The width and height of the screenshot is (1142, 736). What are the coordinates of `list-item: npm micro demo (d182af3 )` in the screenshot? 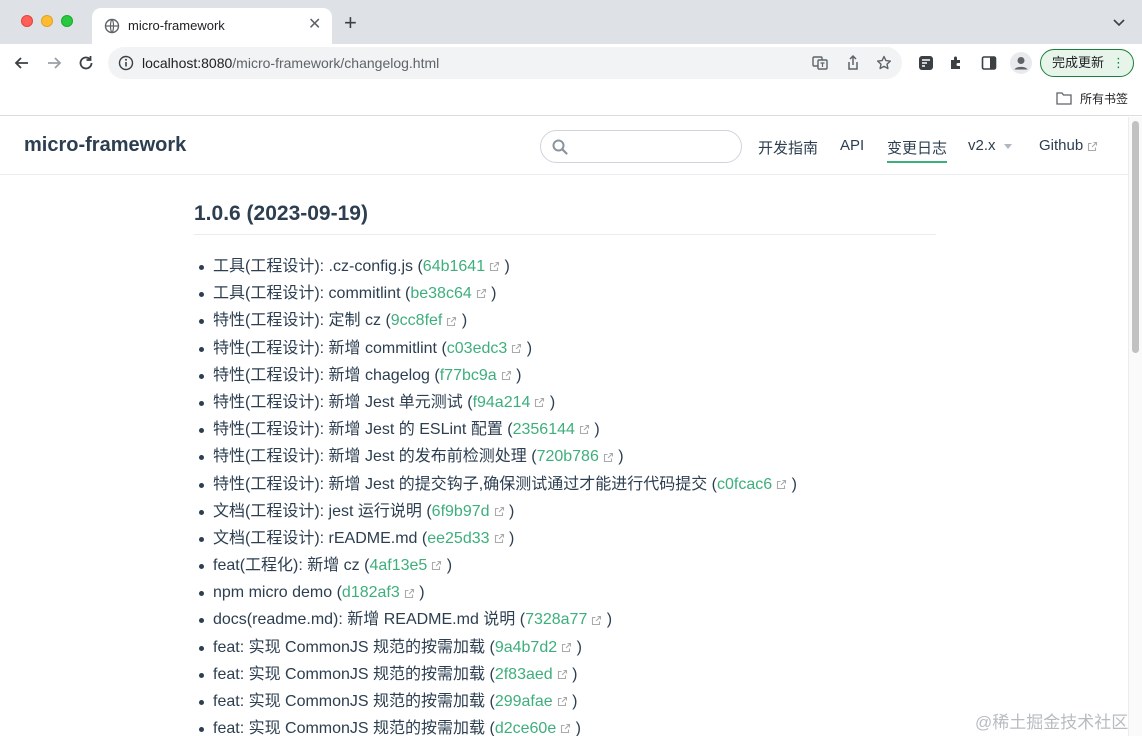 It's located at (565, 592).